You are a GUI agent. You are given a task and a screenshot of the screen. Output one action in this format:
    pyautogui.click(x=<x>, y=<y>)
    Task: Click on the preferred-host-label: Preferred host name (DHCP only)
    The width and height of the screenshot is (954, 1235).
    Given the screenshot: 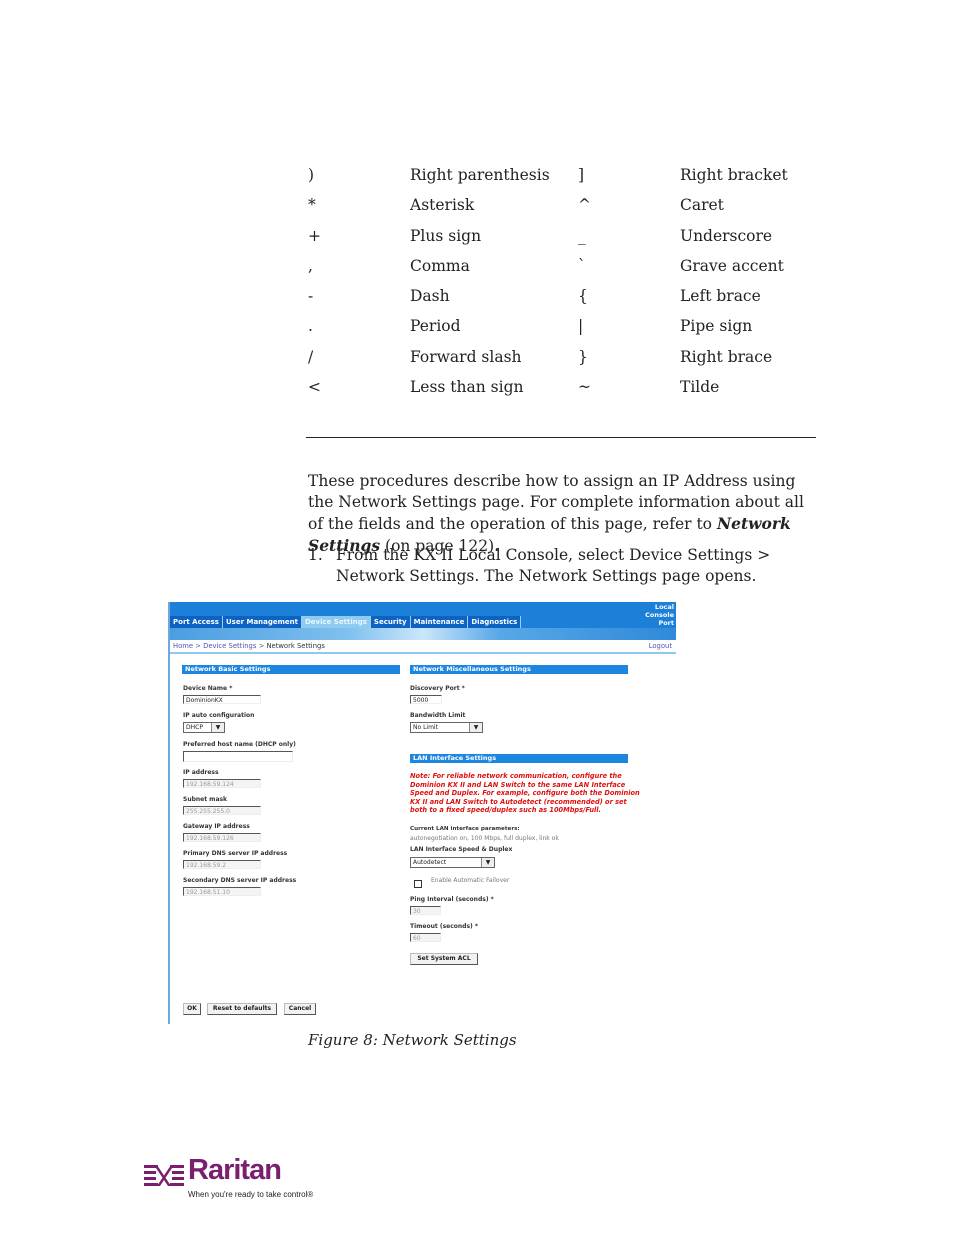 What is the action you would take?
    pyautogui.click(x=239, y=744)
    